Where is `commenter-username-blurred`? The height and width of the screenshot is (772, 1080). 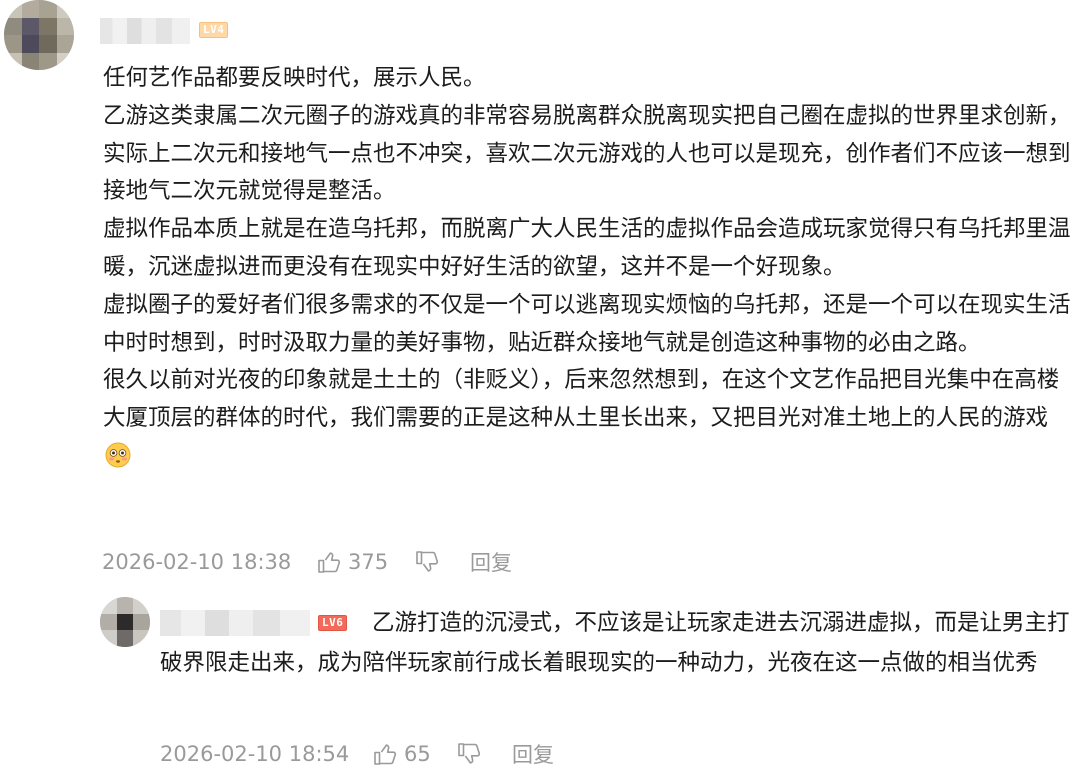
commenter-username-blurred is located at coordinates (145, 31).